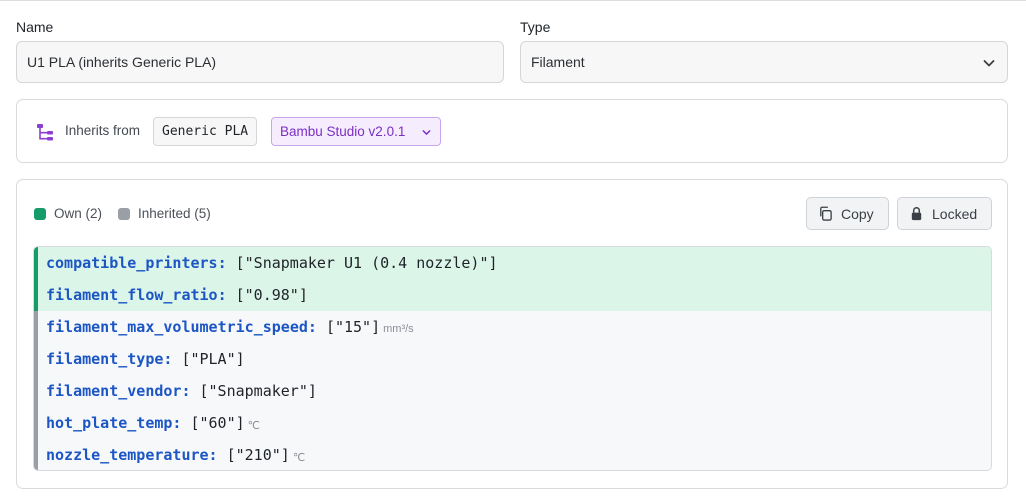  What do you see at coordinates (764, 62) in the screenshot?
I see `type-select: Filament` at bounding box center [764, 62].